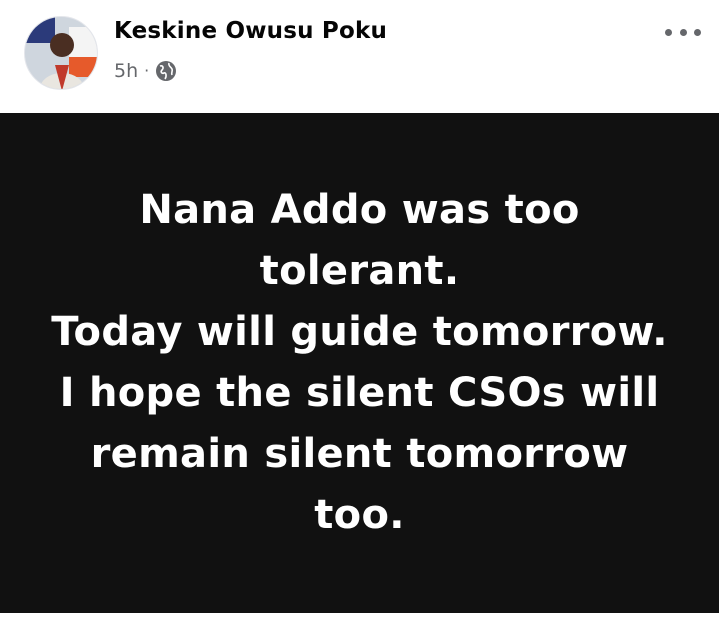  Describe the element at coordinates (359, 393) in the screenshot. I see `post-text-line: I hope the silent CSOs will` at that location.